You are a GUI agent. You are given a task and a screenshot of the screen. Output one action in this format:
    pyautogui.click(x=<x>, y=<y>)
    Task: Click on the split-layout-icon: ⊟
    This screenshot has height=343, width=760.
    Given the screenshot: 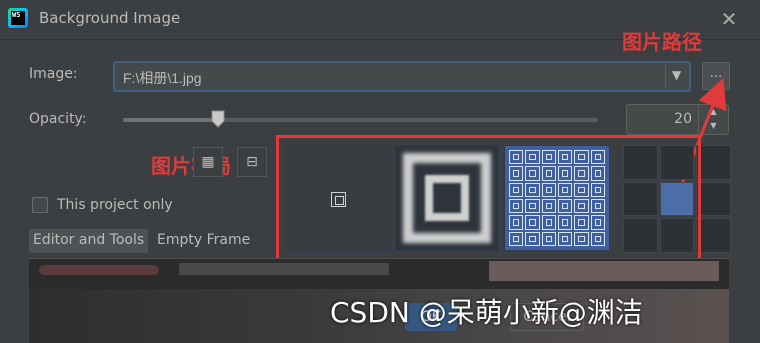 What is the action you would take?
    pyautogui.click(x=252, y=162)
    